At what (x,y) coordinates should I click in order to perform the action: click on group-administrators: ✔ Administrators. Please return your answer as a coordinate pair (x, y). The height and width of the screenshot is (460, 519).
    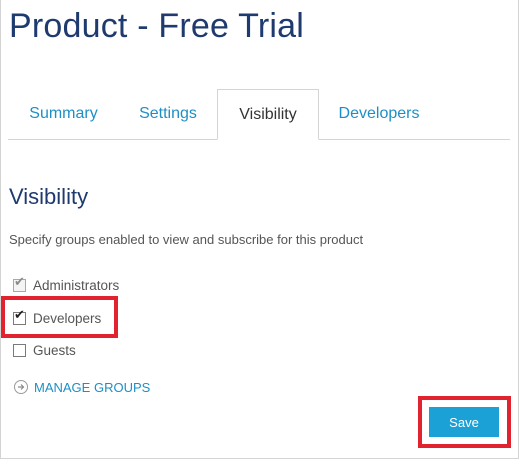
    Looking at the image, I should click on (66, 285).